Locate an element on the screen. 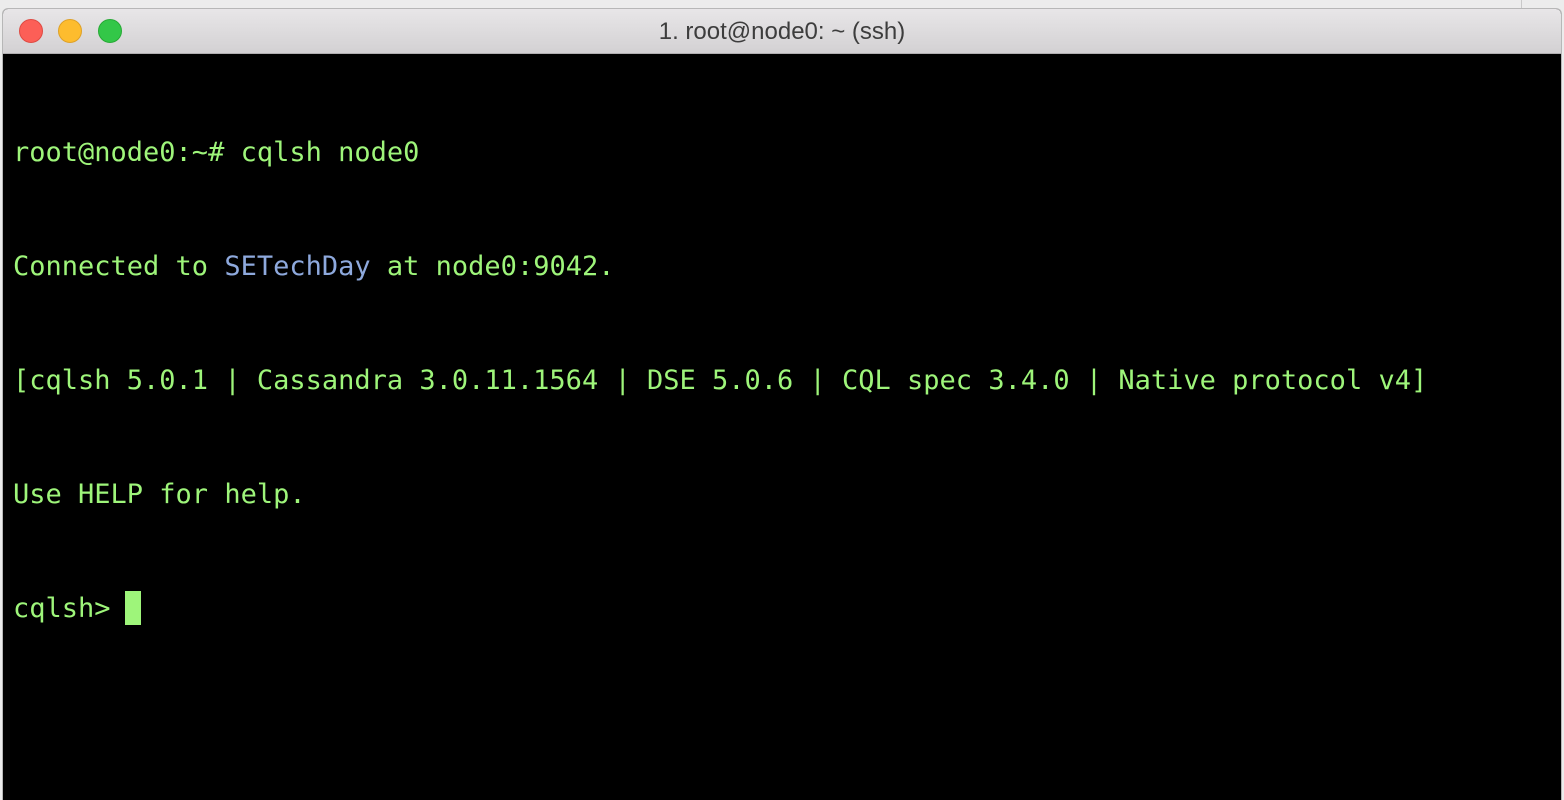  terminal-line-prompt: cqlsh> is located at coordinates (782, 609).